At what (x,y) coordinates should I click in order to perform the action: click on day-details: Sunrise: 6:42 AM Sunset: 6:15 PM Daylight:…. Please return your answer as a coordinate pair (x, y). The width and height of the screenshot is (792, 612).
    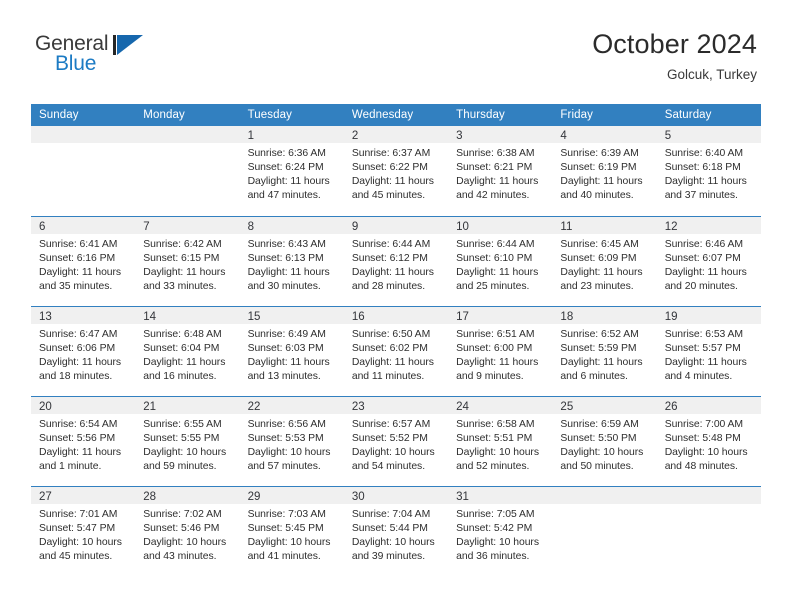
    Looking at the image, I should click on (187, 264).